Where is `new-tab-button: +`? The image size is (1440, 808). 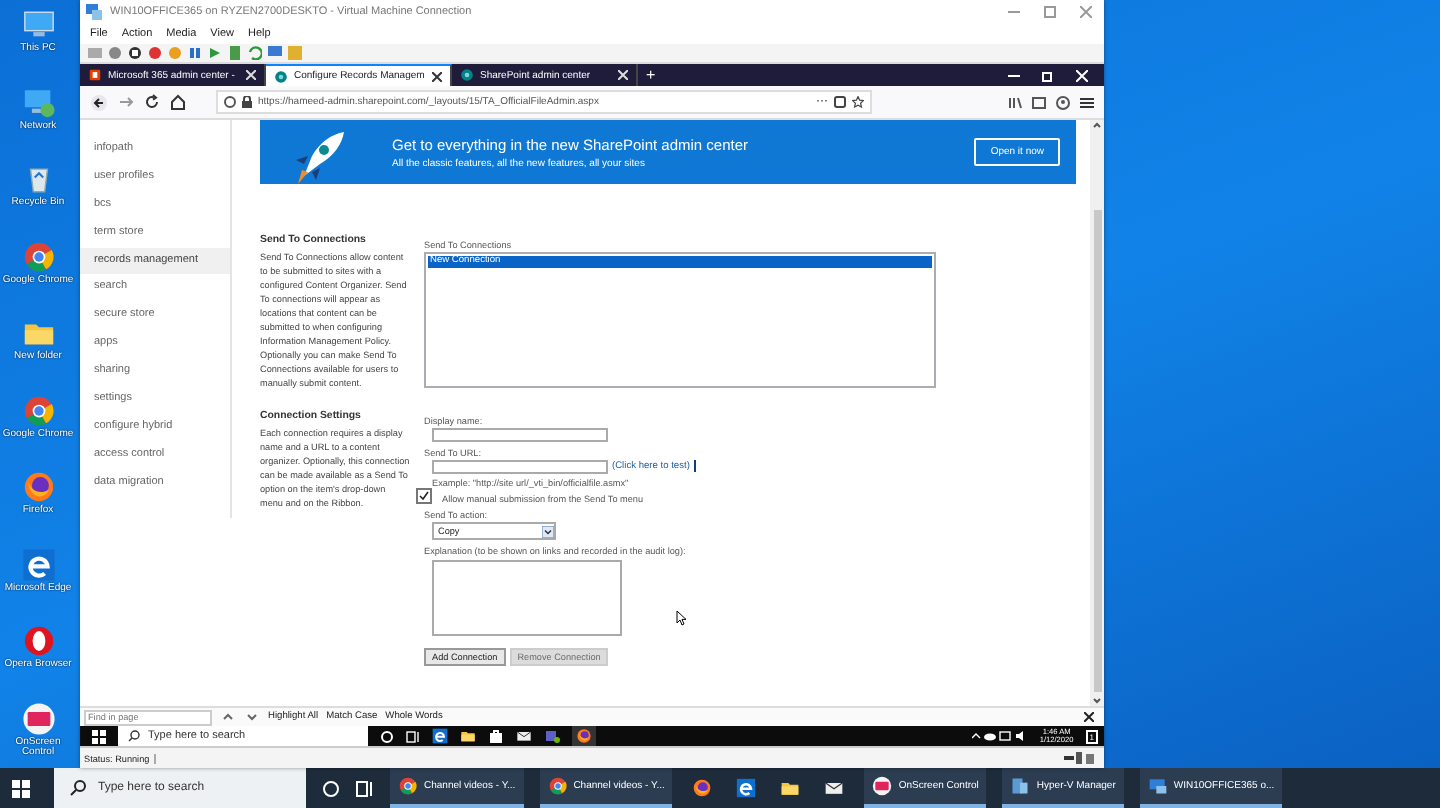 new-tab-button: + is located at coordinates (651, 75).